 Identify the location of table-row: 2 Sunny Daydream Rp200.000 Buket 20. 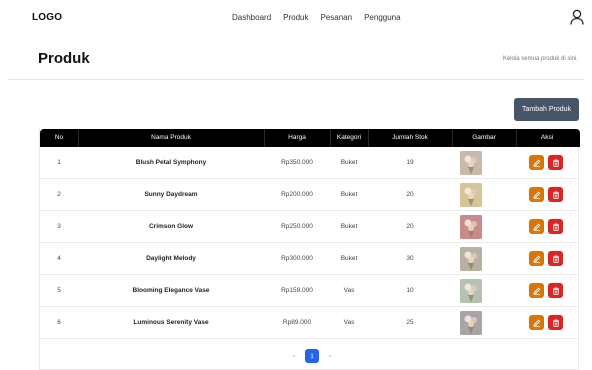
(309, 195).